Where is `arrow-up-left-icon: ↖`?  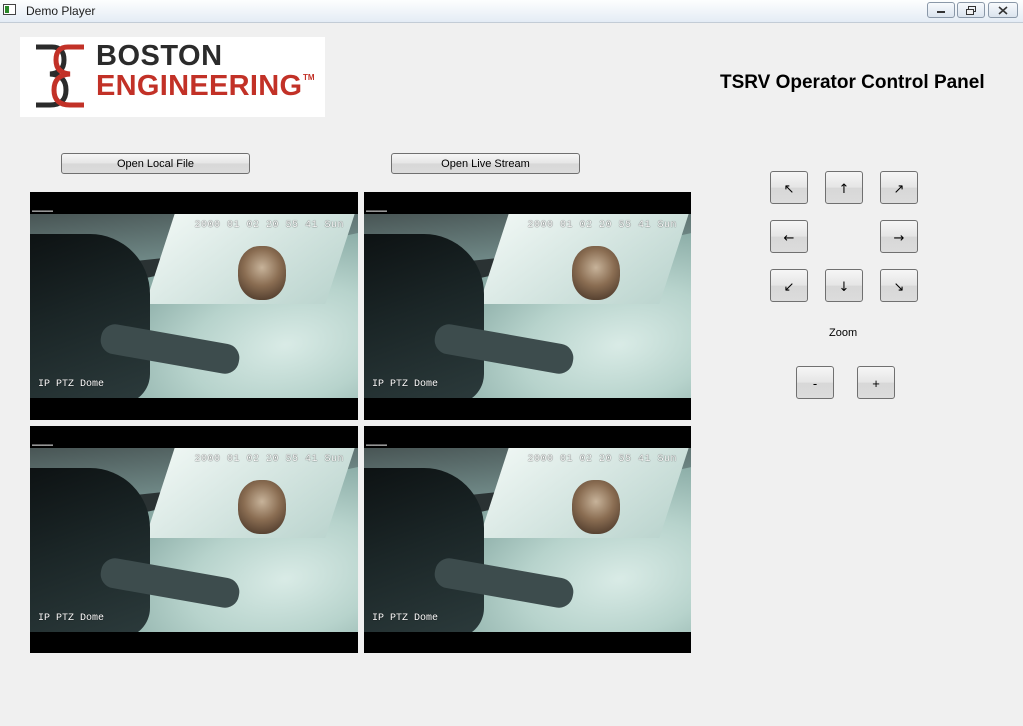
arrow-up-left-icon: ↖ is located at coordinates (789, 189).